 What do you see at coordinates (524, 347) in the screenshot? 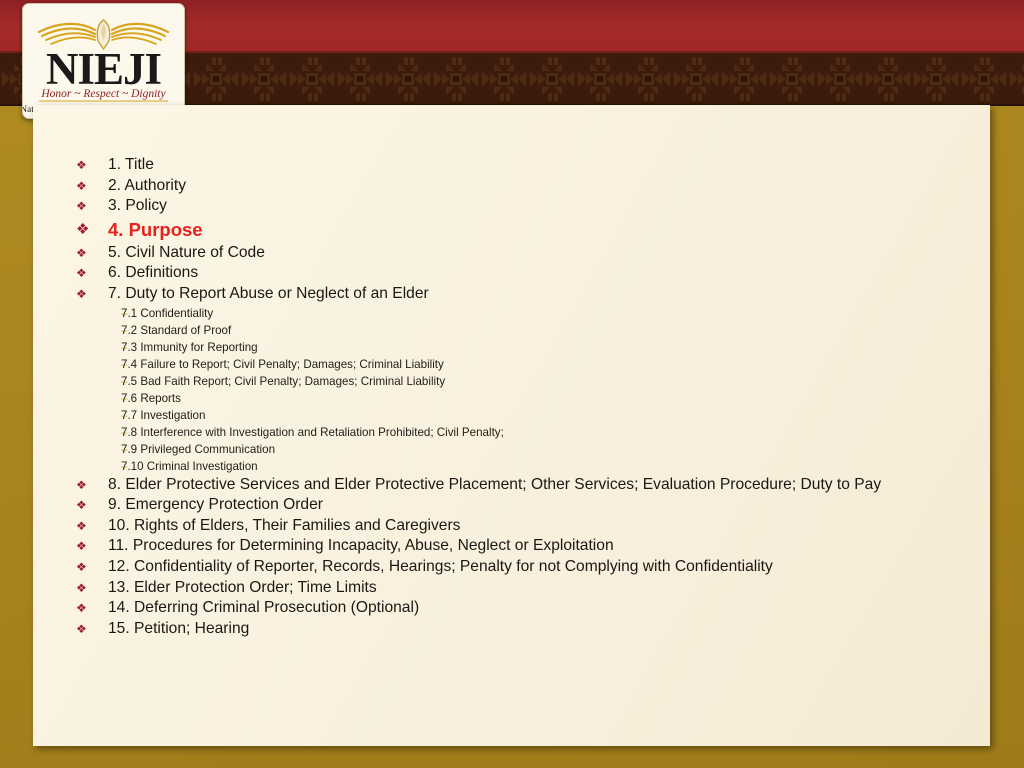
I see `outline-subitem: –7.3 Immunity for Reporting` at bounding box center [524, 347].